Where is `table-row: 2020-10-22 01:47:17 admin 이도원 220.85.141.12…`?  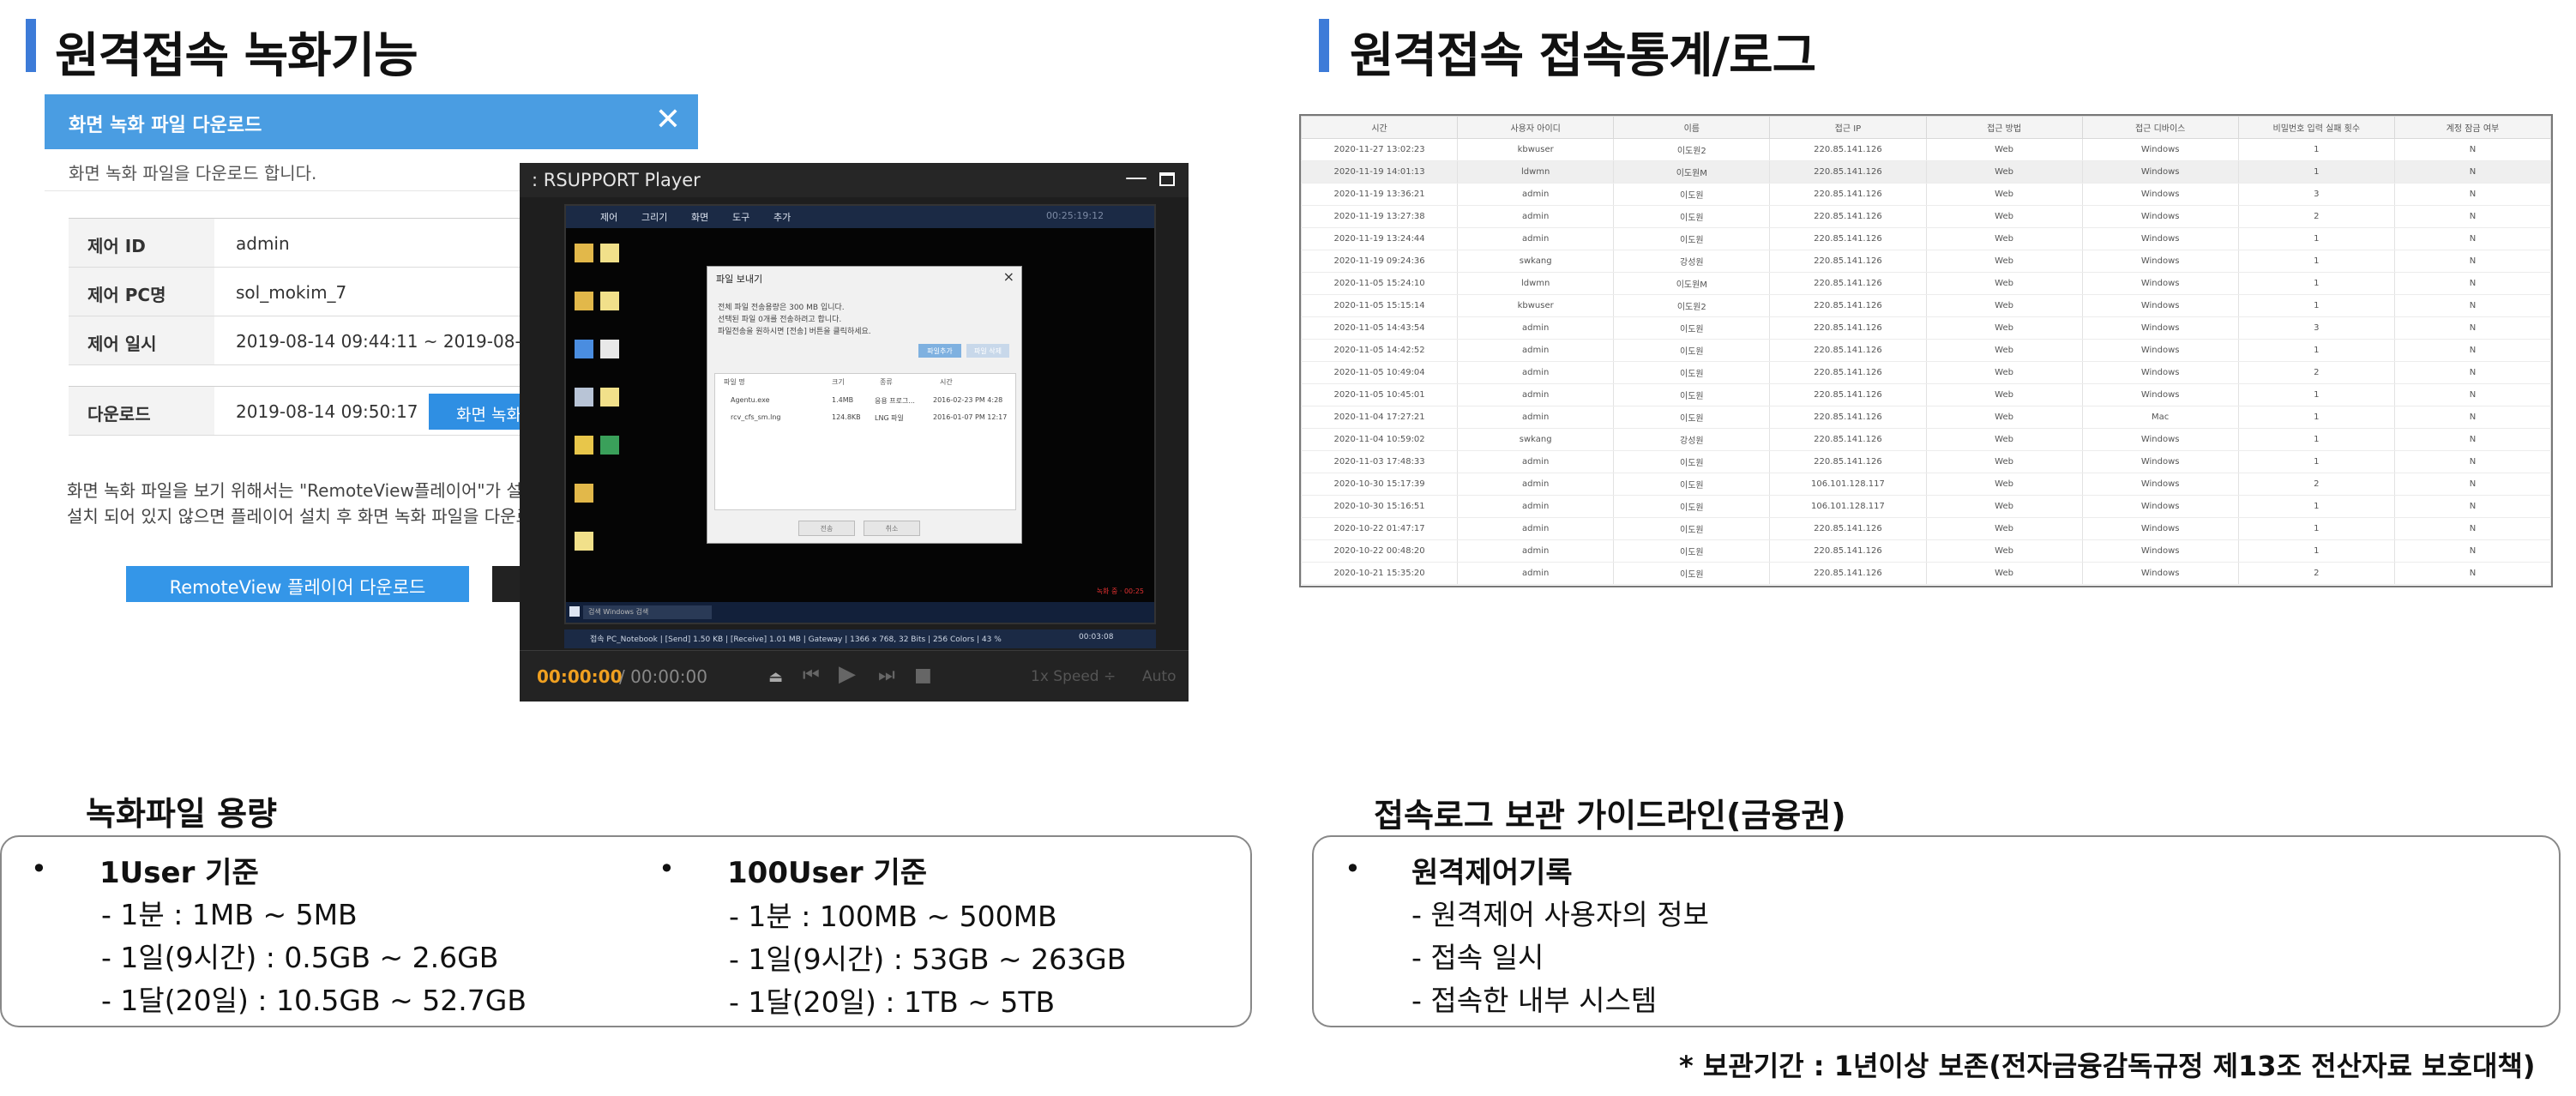
table-row: 2020-10-22 01:47:17 admin 이도원 220.85.141.12… is located at coordinates (1926, 528).